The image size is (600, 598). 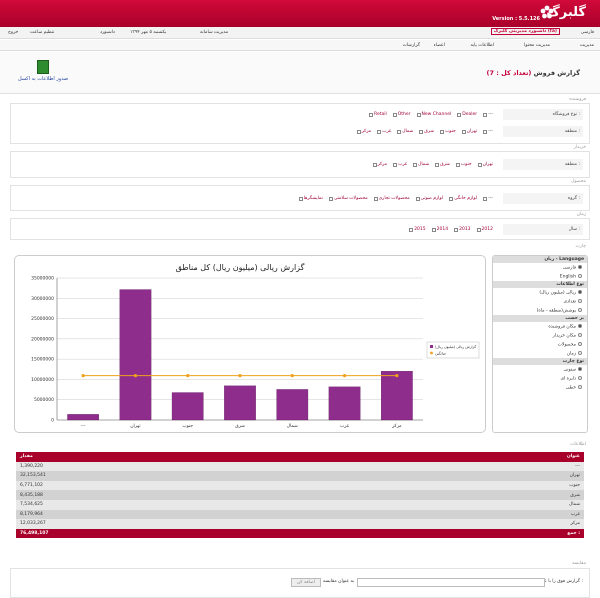 I want to click on menu-item-management: مدیریت, so click(x=587, y=45).